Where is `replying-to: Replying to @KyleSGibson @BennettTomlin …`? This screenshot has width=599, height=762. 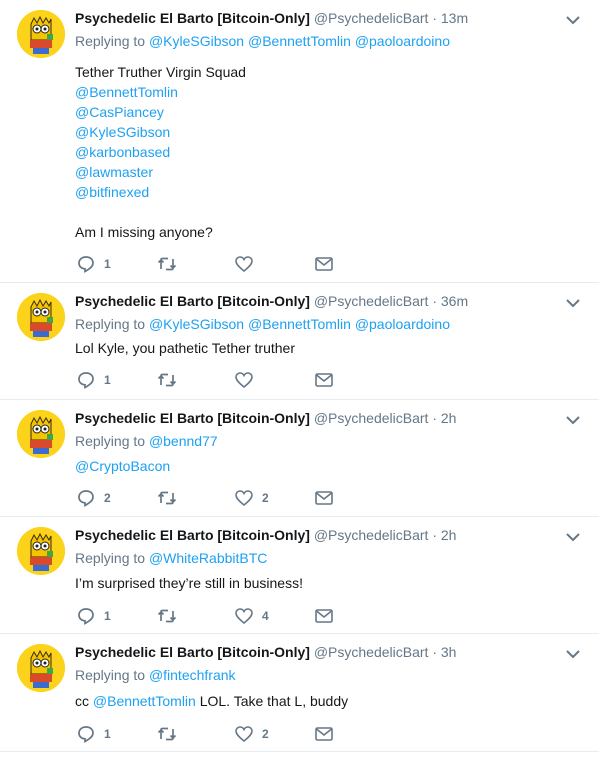
replying-to: Replying to @KyleSGibson @BennettTomlin … is located at coordinates (262, 324).